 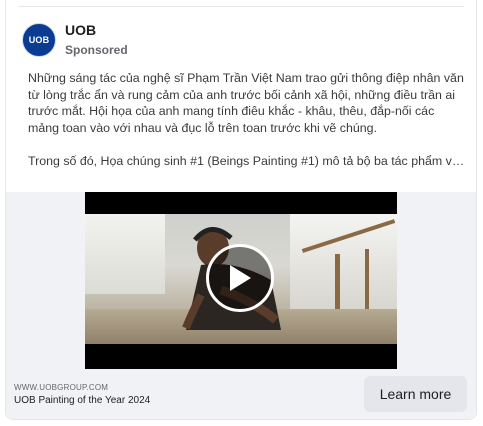 I want to click on advertiser-name: UOB, so click(x=96, y=30).